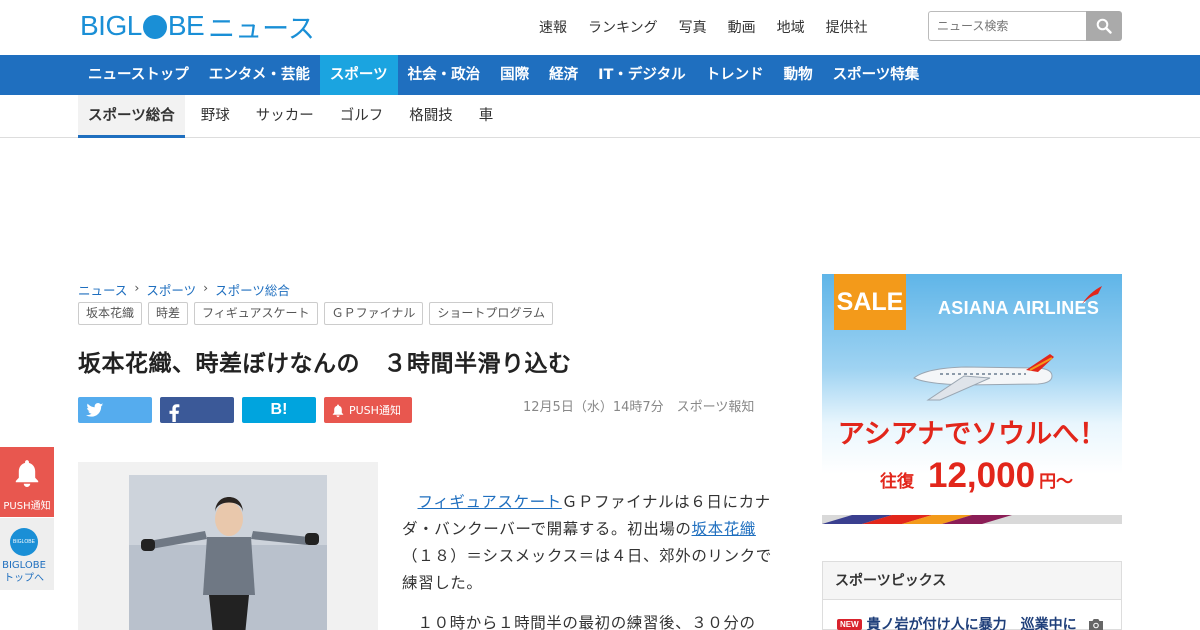 The image size is (1200, 630). Describe the element at coordinates (693, 27) in the screenshot. I see `top-link-photos: 写真` at that location.